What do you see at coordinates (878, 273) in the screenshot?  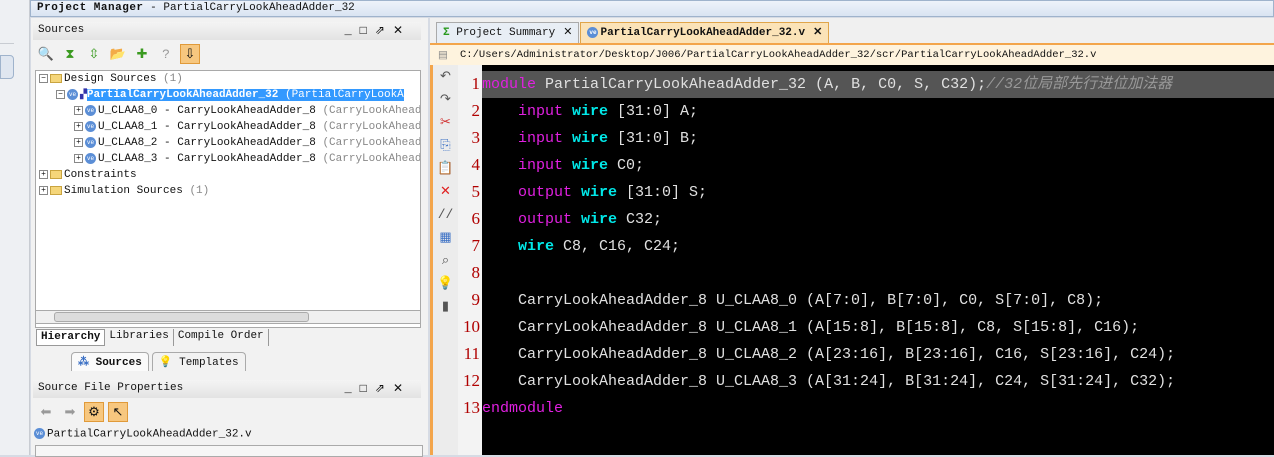 I see `code-line` at bounding box center [878, 273].